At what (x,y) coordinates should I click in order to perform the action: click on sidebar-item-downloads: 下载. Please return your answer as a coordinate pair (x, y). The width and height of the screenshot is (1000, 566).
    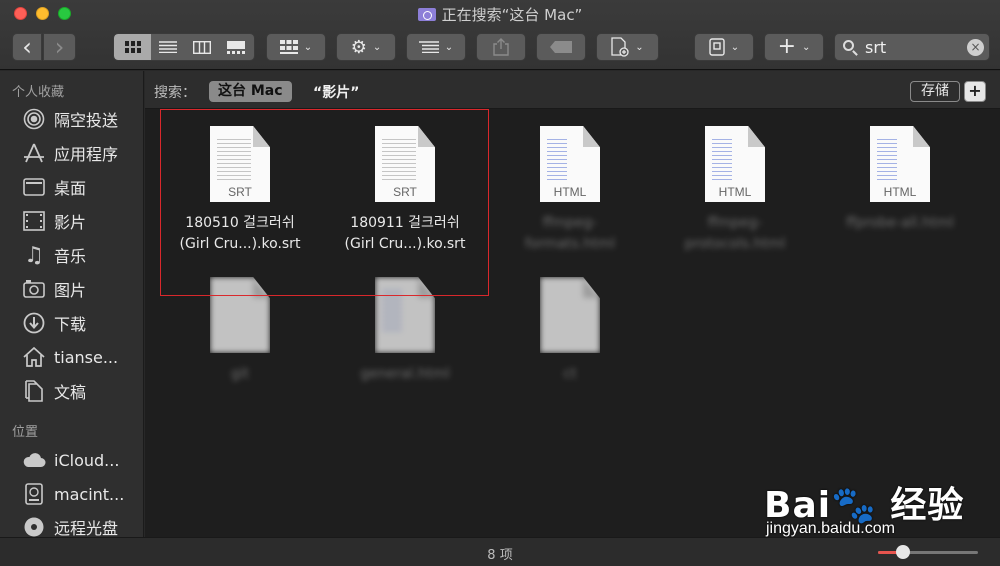
    Looking at the image, I should click on (54, 323).